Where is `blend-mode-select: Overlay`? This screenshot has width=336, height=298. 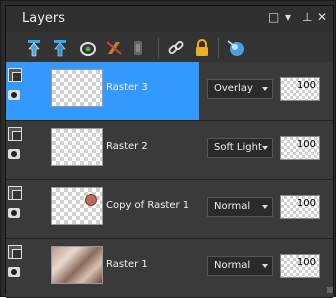 blend-mode-select: Overlay is located at coordinates (240, 89).